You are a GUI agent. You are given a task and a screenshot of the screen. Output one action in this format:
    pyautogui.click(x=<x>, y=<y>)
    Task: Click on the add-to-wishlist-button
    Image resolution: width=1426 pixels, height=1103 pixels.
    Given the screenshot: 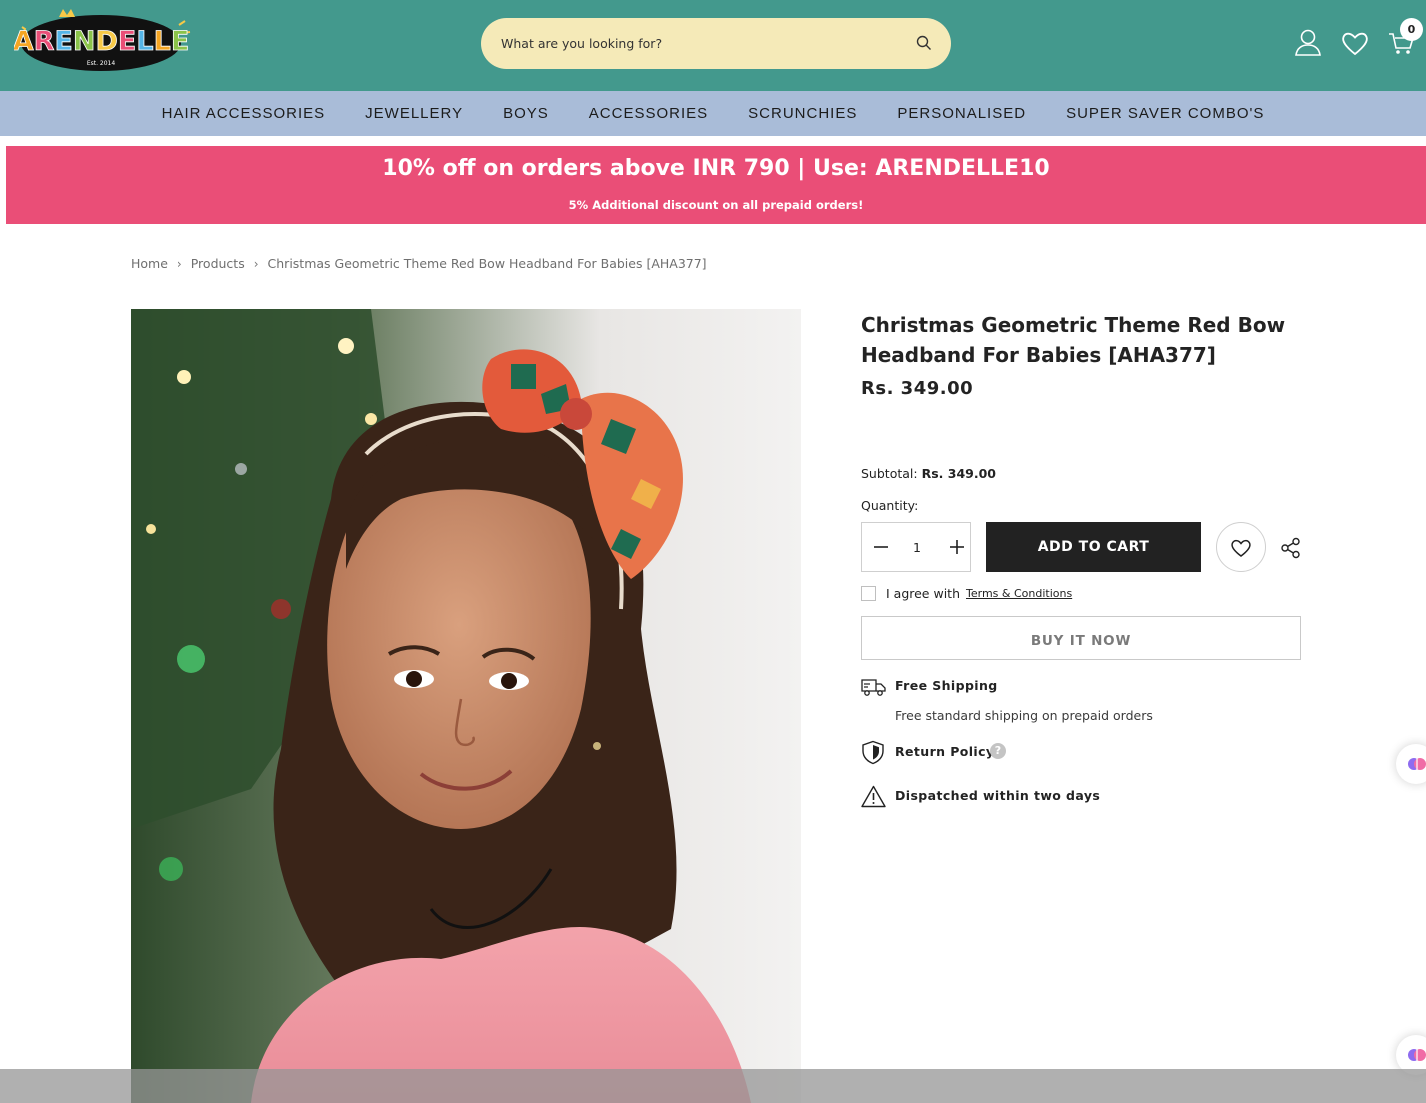 What is the action you would take?
    pyautogui.click(x=1241, y=547)
    